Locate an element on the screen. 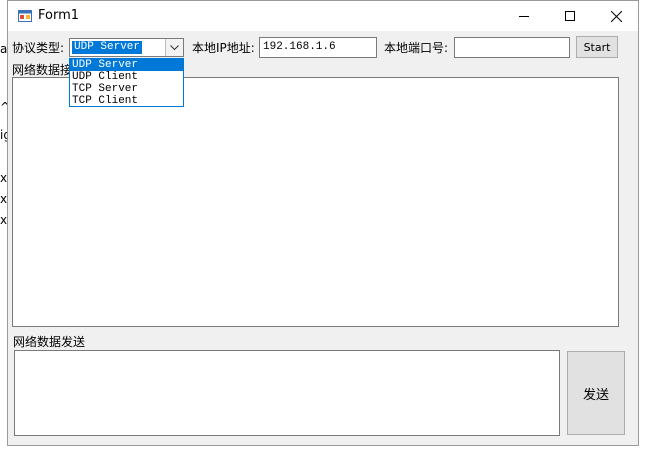  local-ip-label: 本地IP地址: is located at coordinates (223, 48).